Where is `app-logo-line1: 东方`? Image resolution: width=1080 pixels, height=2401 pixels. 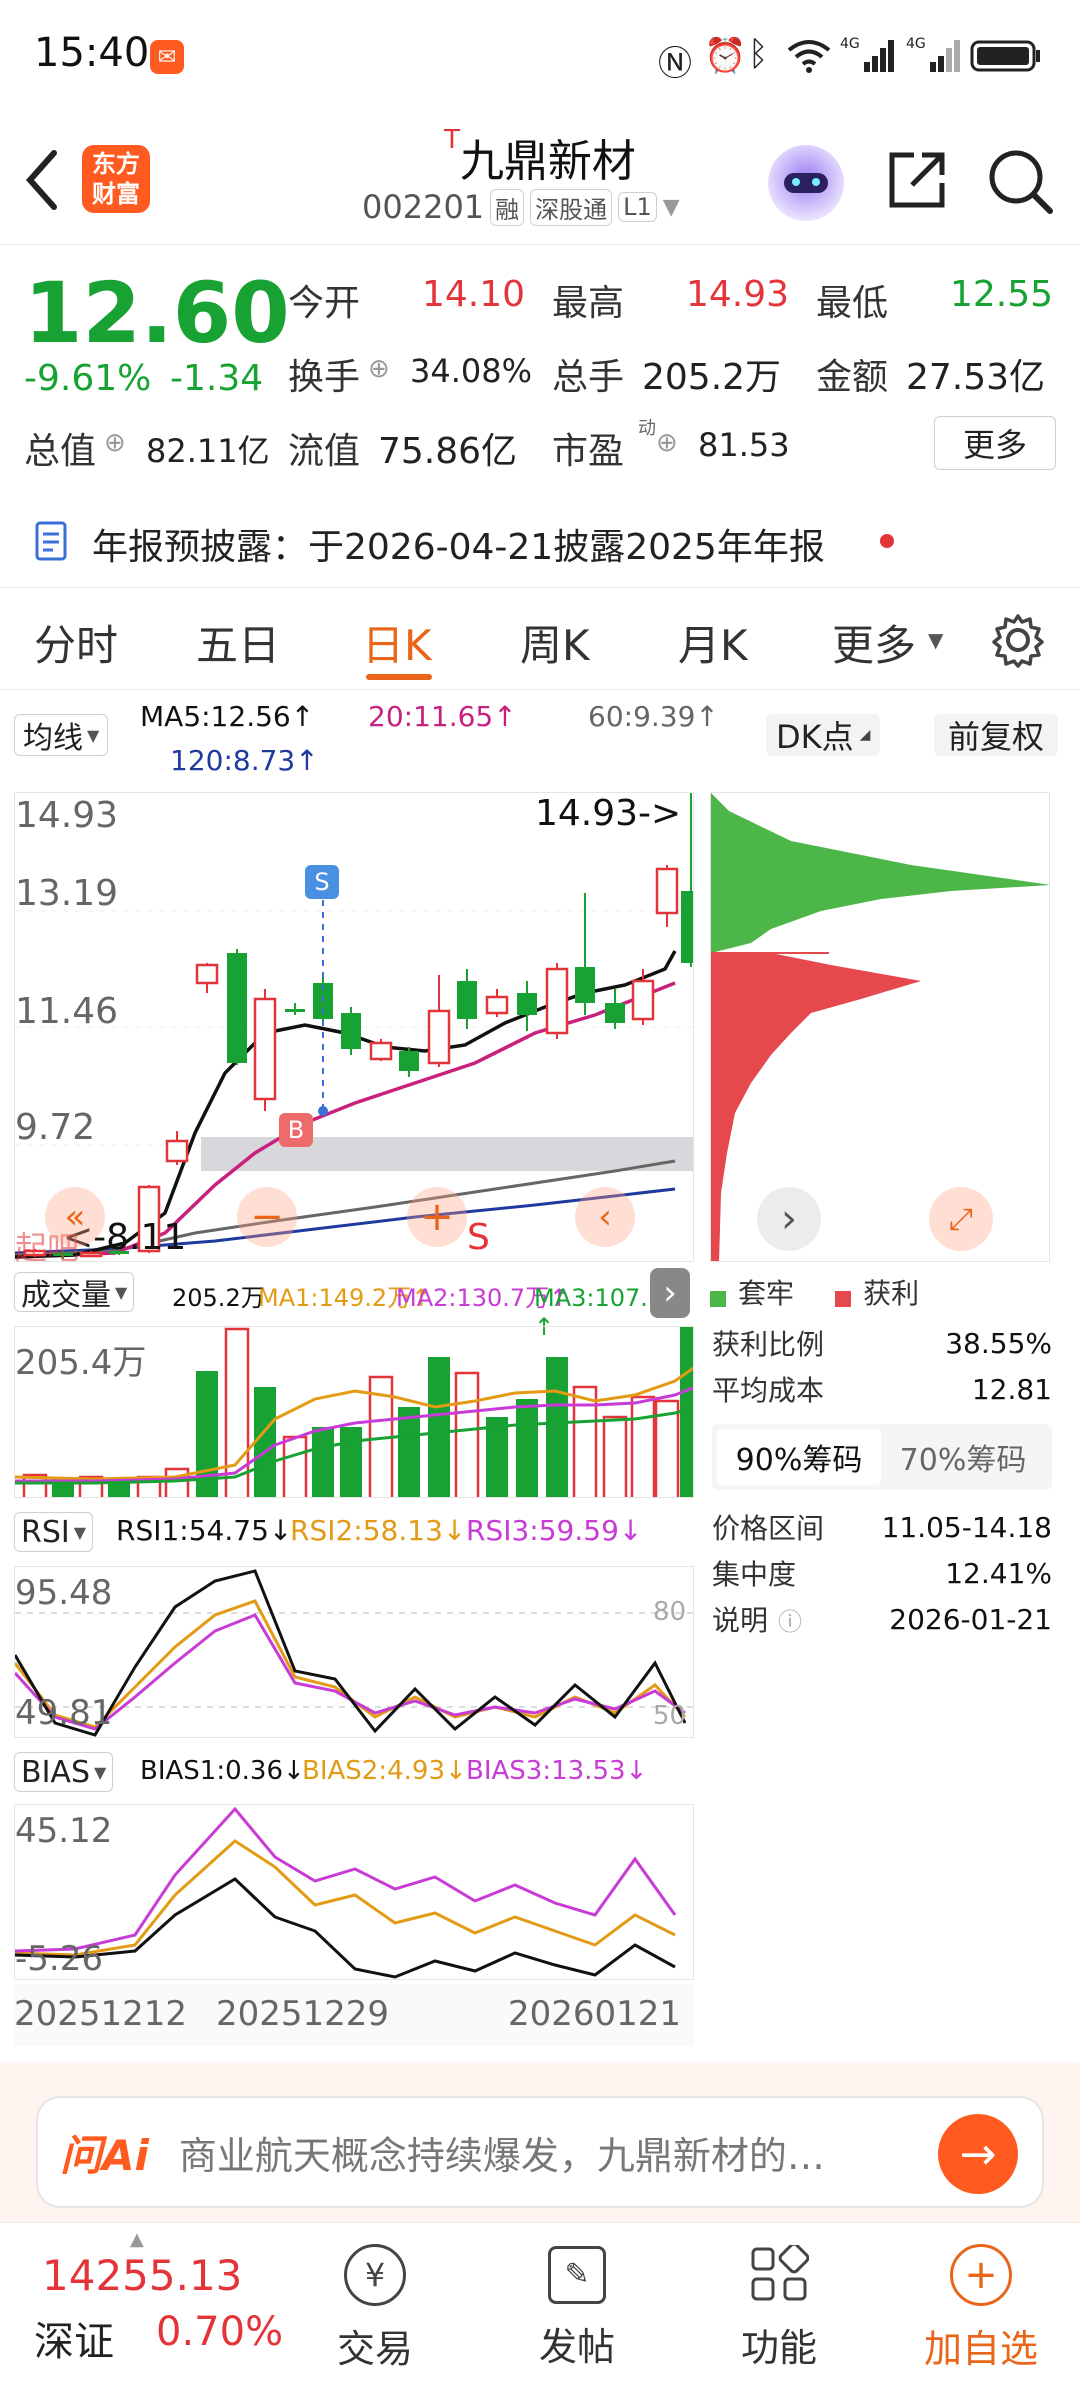 app-logo-line1: 东方 is located at coordinates (116, 164).